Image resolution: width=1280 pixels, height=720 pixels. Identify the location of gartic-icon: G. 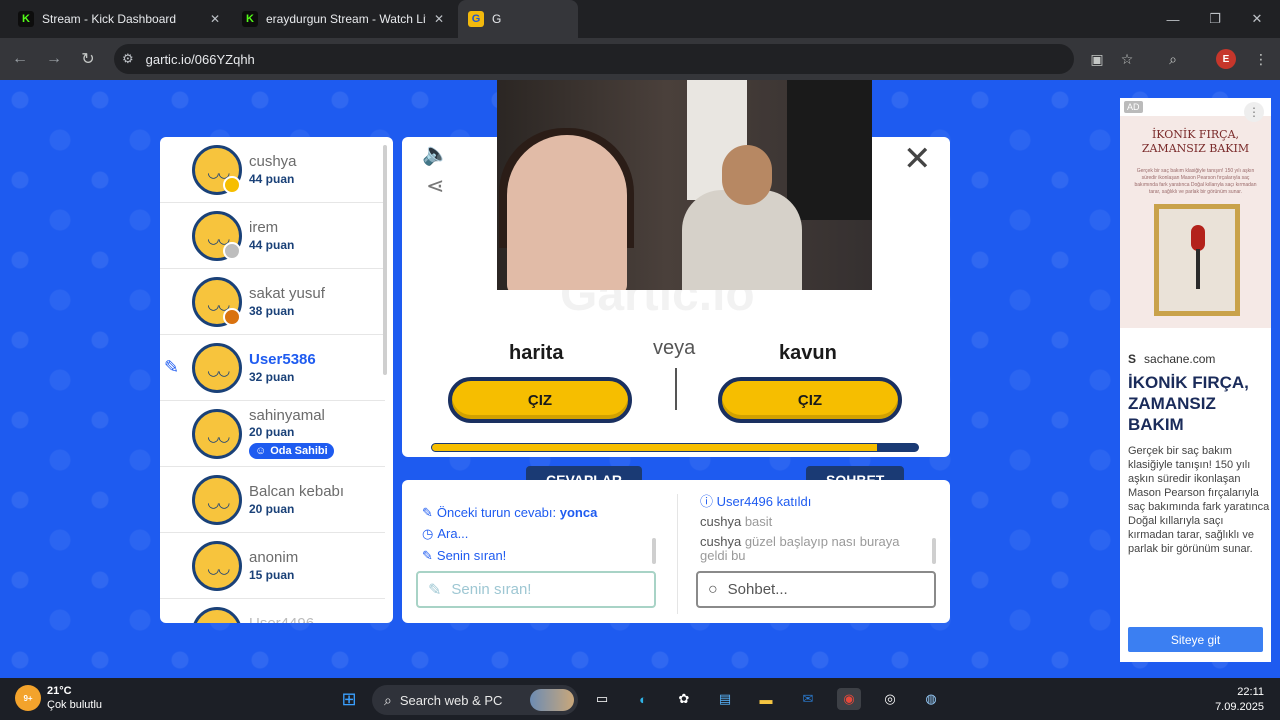
(476, 19).